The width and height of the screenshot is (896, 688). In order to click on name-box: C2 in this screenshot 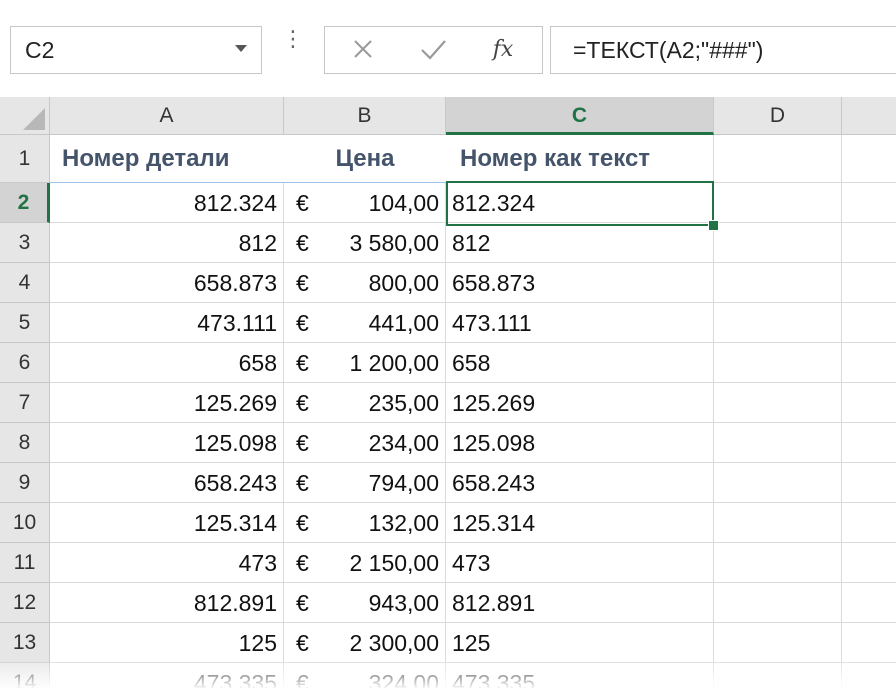, I will do `click(136, 50)`.